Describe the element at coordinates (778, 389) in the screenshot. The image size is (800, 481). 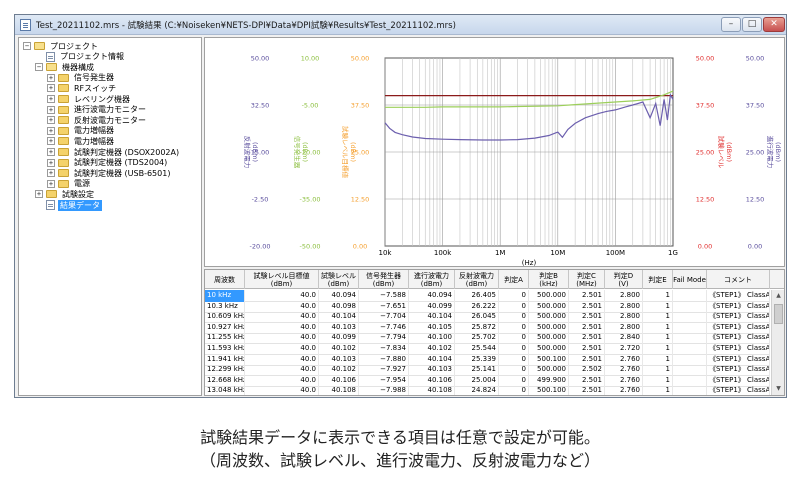
I see `scroll-down-icon: ▼` at that location.